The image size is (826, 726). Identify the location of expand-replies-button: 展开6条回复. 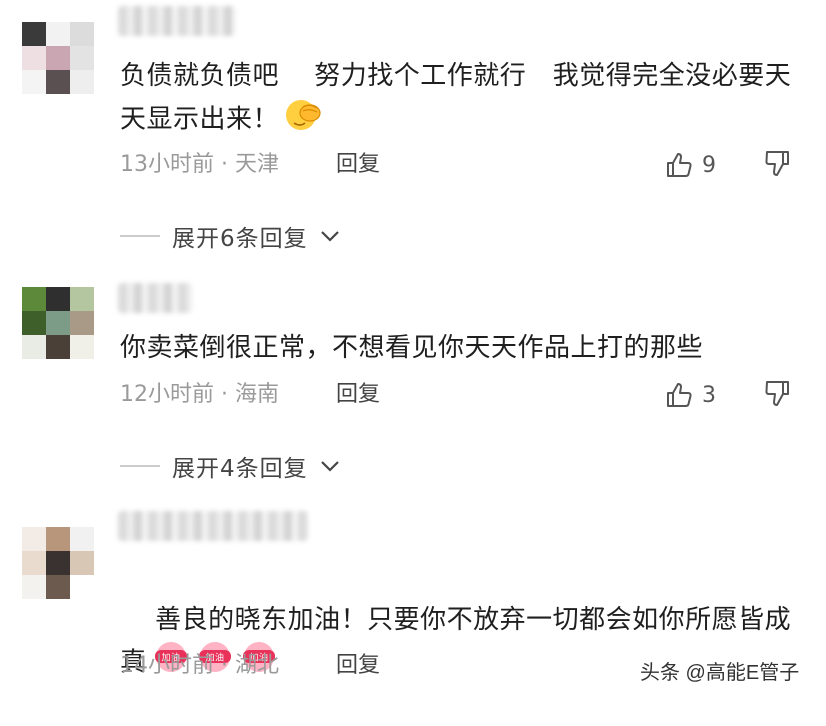
(230, 236).